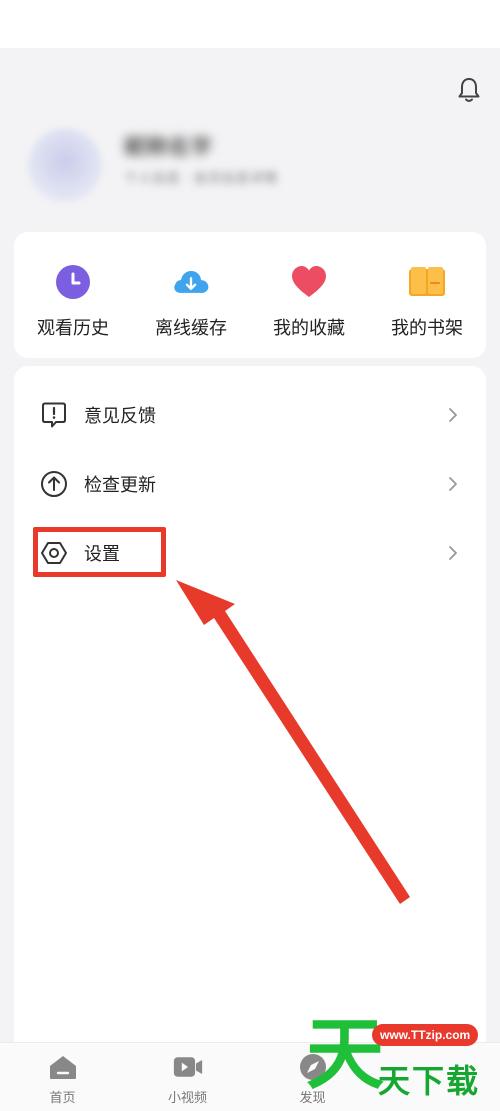 The width and height of the screenshot is (500, 1111). I want to click on menu-item-feedback: 意见反馈, so click(250, 415).